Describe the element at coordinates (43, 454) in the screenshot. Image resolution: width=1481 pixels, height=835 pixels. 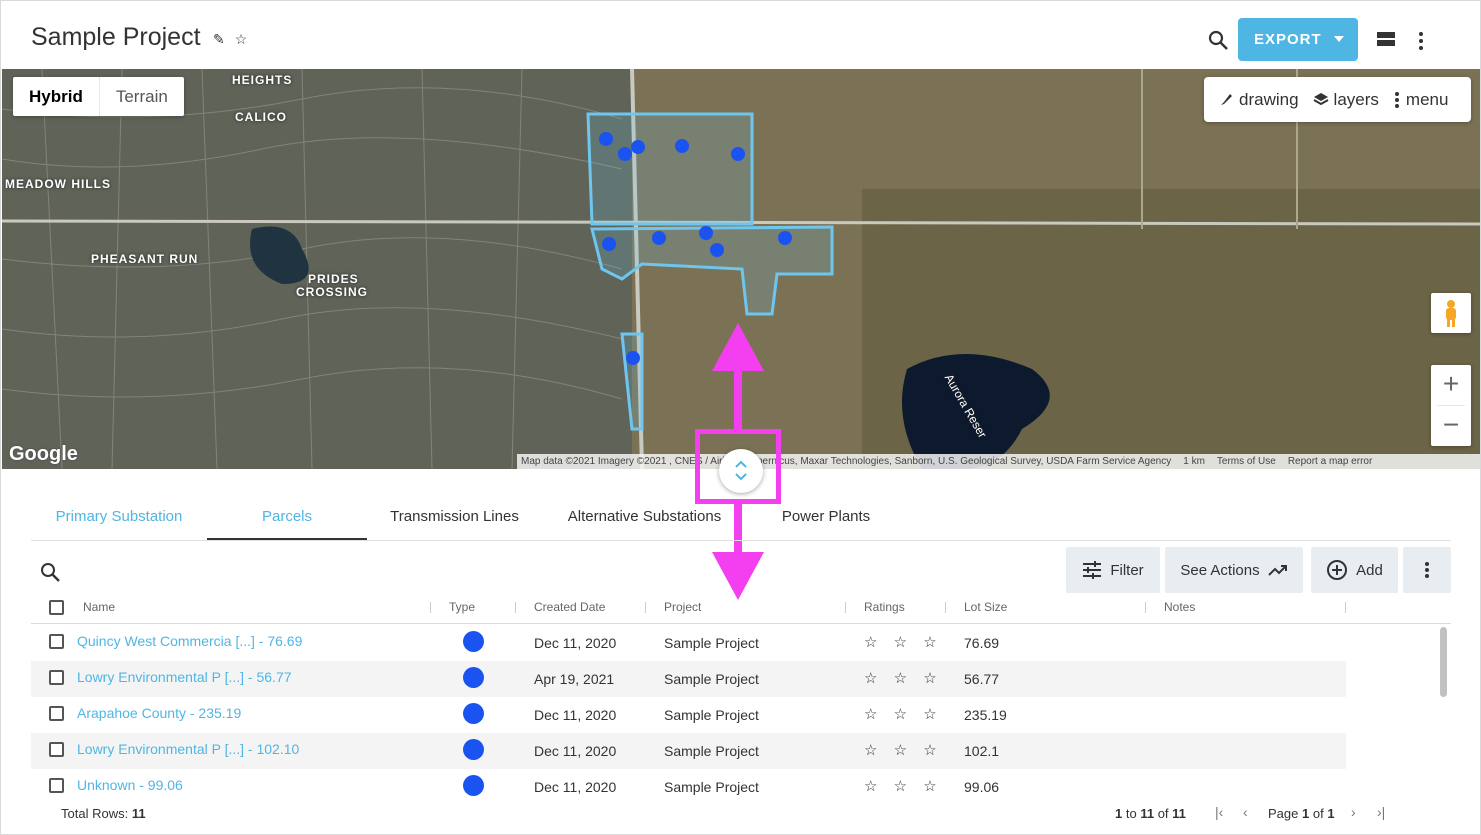
I see `google-logo: Google` at that location.